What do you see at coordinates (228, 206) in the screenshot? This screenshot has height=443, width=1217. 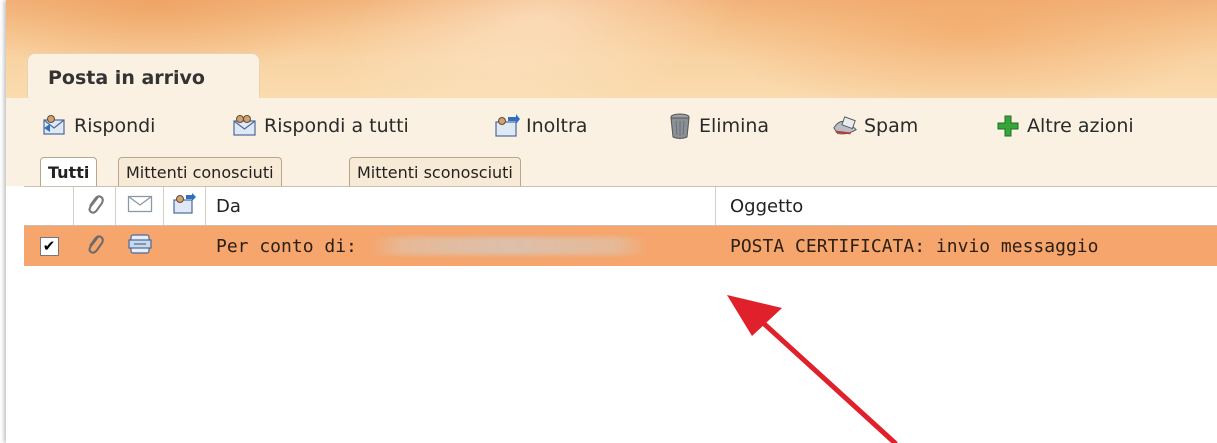 I see `from-column-label: Da` at bounding box center [228, 206].